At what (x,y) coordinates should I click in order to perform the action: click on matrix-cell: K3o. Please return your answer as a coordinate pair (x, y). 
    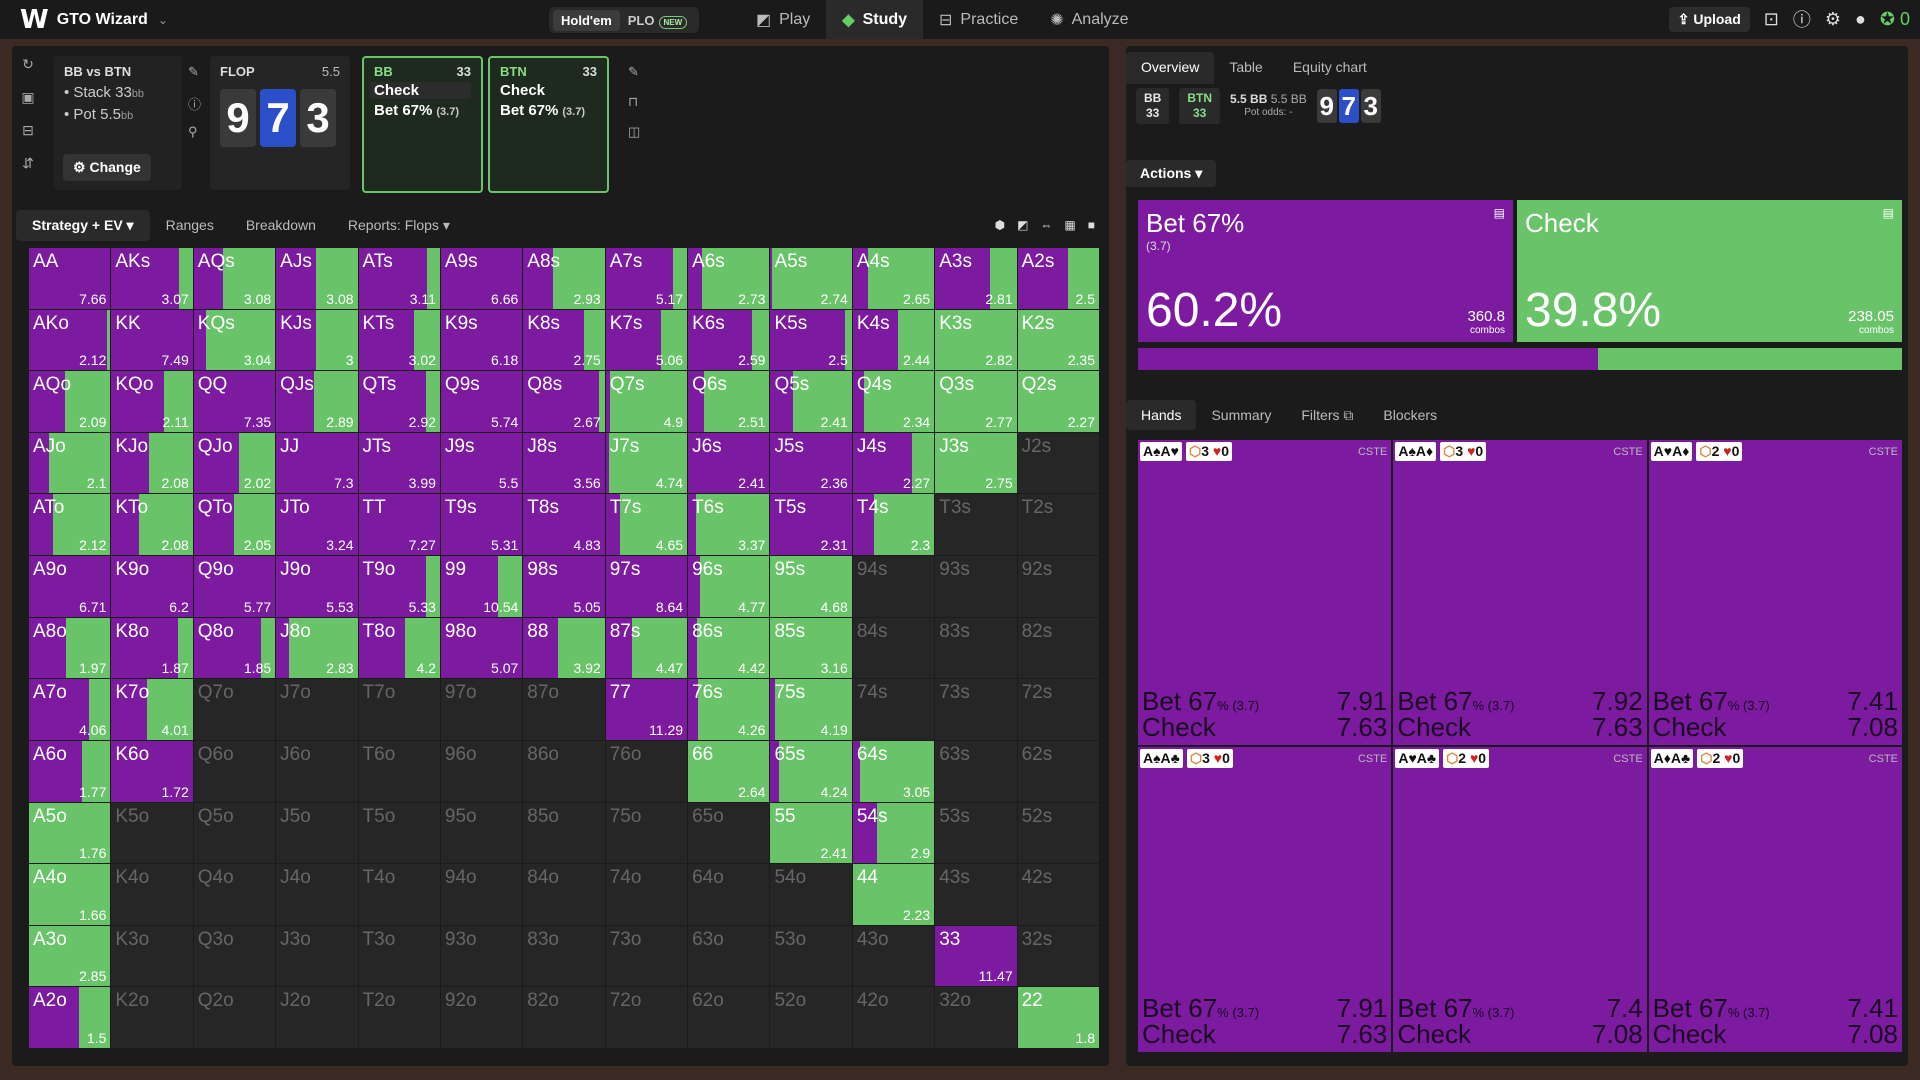
    Looking at the image, I should click on (152, 956).